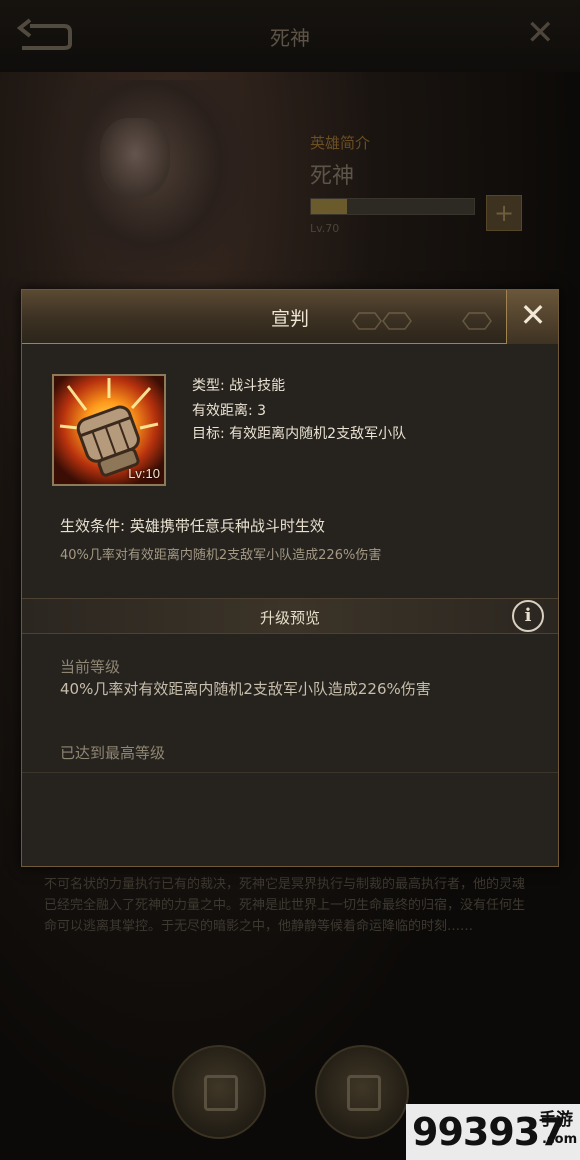 This screenshot has height=1160, width=580. What do you see at coordinates (556, 1120) in the screenshot?
I see `watermark-cn: 手游` at bounding box center [556, 1120].